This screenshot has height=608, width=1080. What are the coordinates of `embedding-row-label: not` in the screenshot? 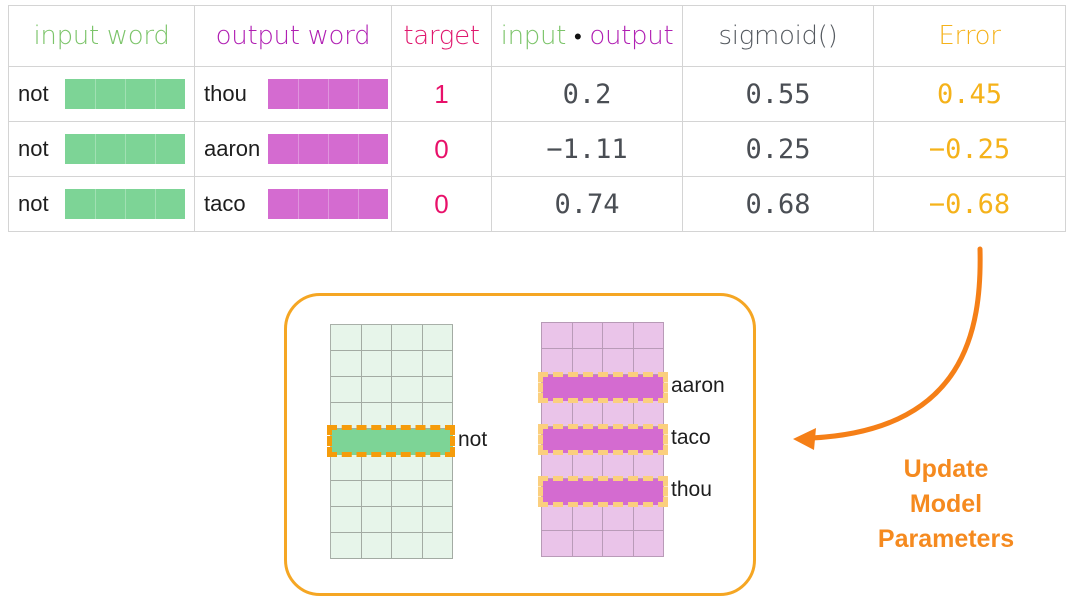 It's located at (473, 439).